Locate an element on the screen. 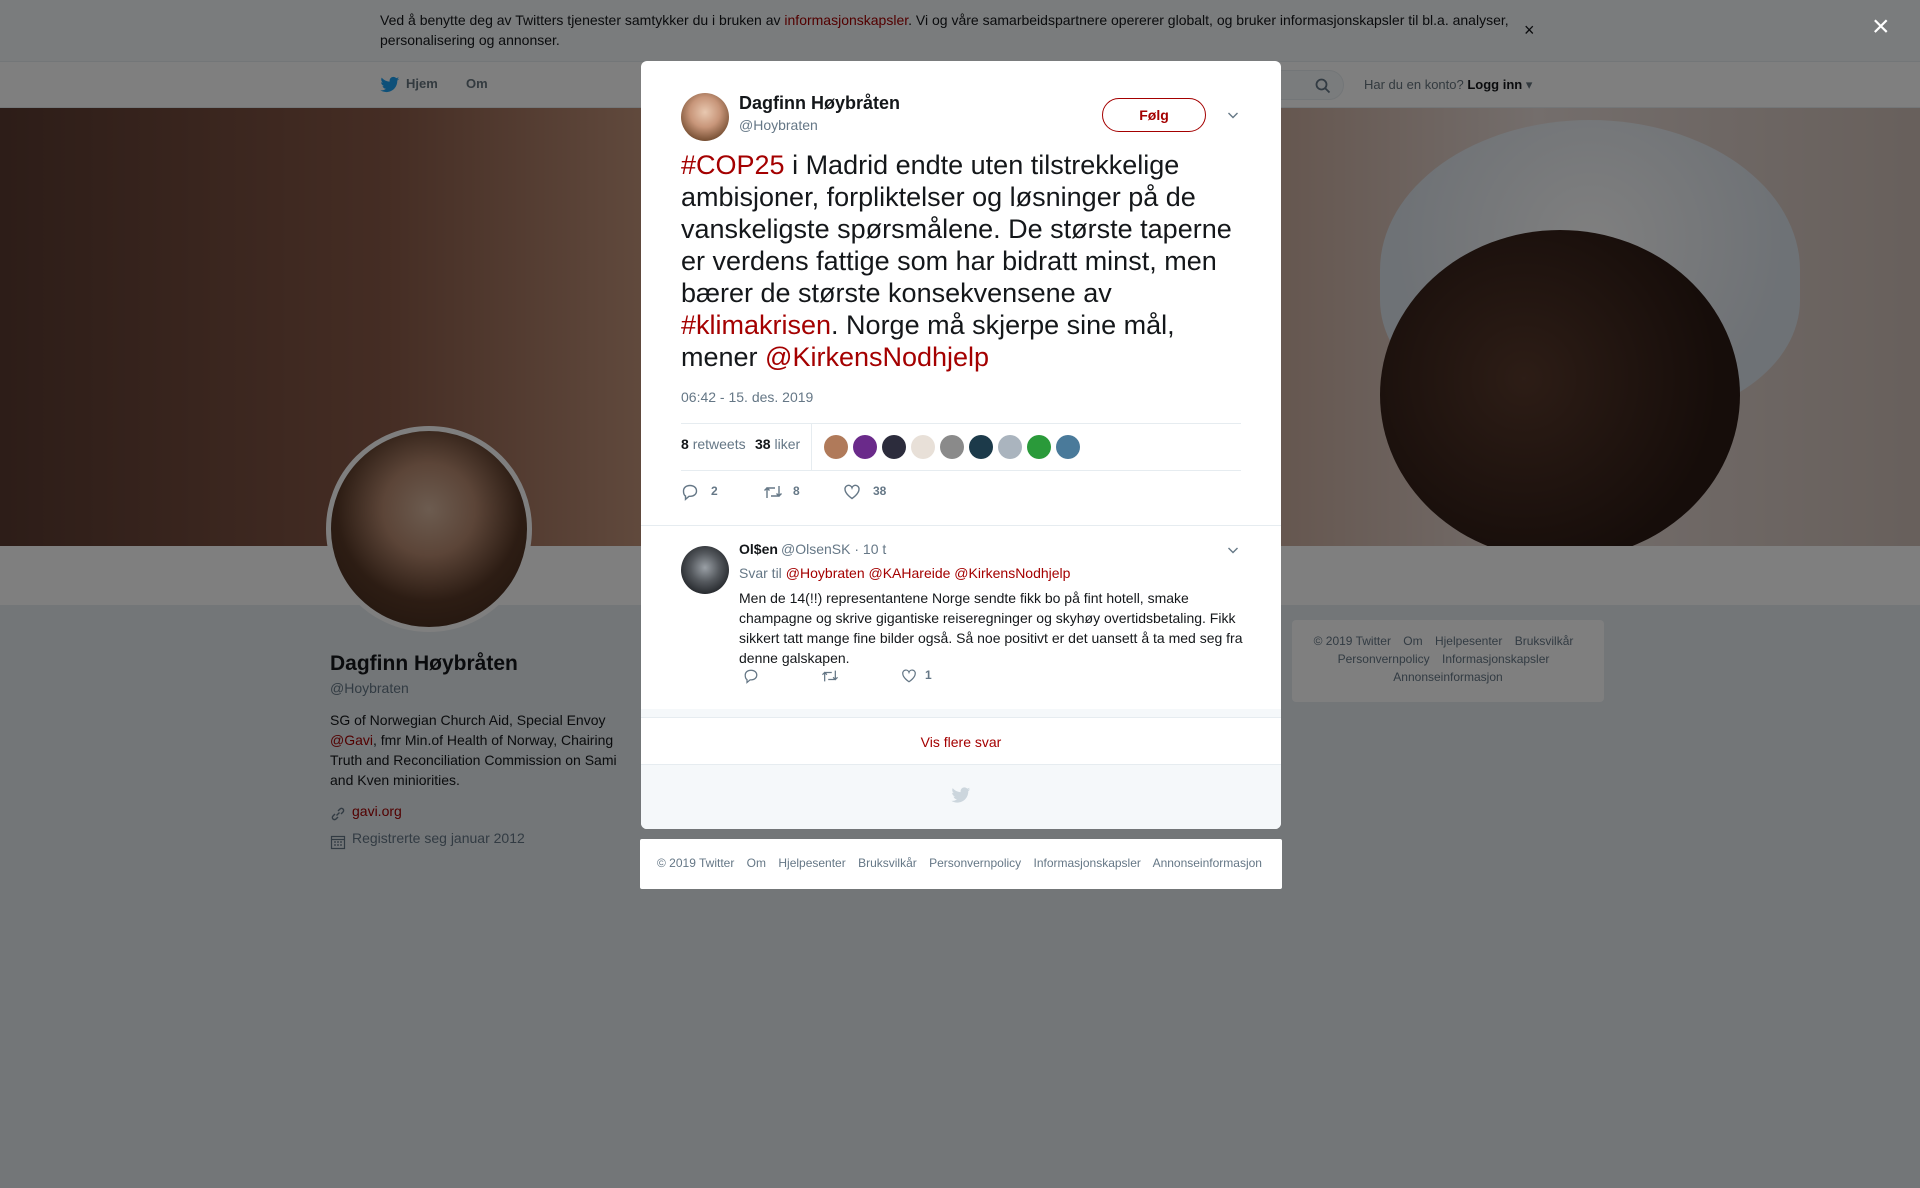 The height and width of the screenshot is (1188, 1920). retweets-stat: 8 retweets is located at coordinates (713, 444).